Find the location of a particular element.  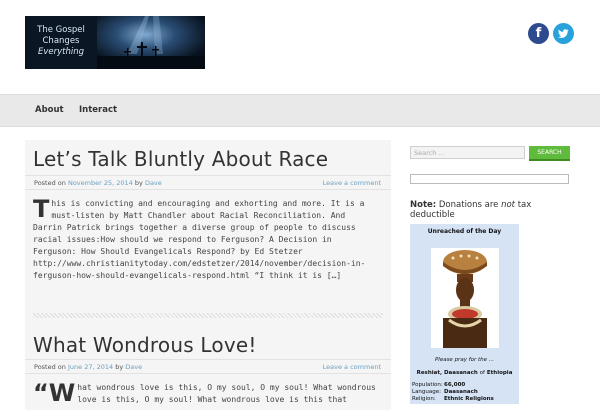

logo-line-3: Everything is located at coordinates (61, 52).